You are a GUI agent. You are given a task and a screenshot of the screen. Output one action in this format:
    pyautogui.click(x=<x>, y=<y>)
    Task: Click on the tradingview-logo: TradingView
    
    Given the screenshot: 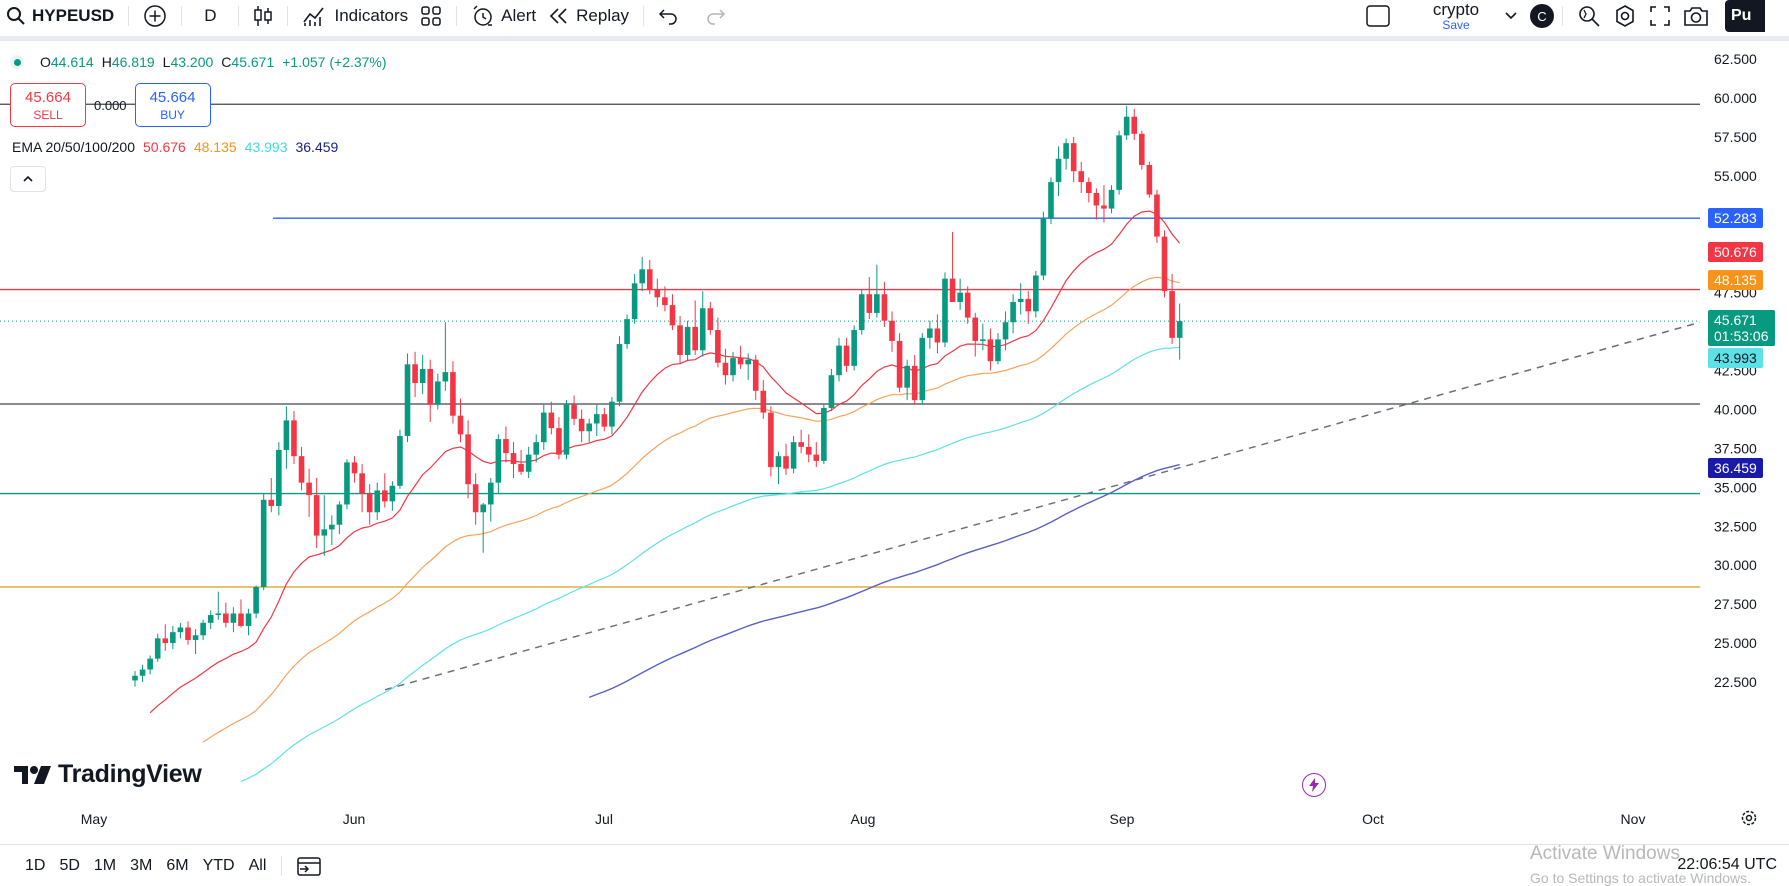 What is the action you would take?
    pyautogui.click(x=108, y=774)
    